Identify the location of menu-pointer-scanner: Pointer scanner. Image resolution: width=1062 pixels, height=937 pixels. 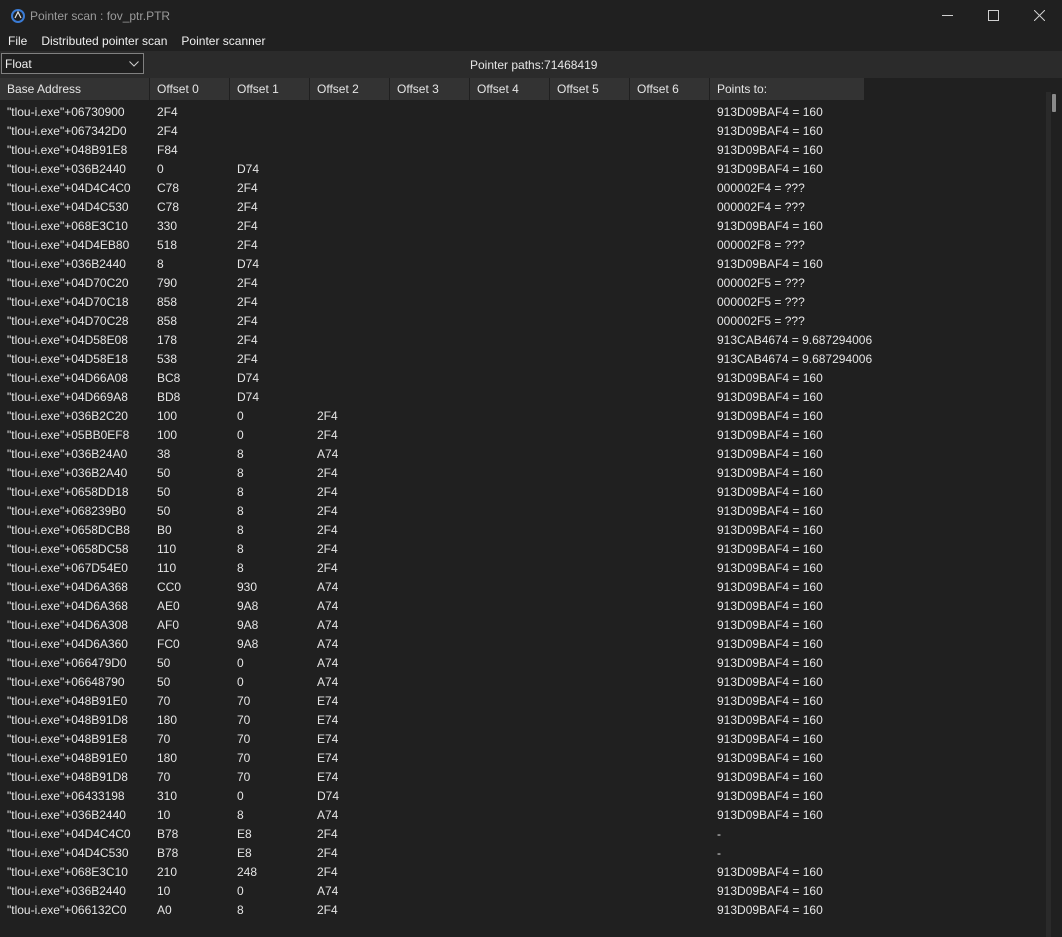
(223, 41).